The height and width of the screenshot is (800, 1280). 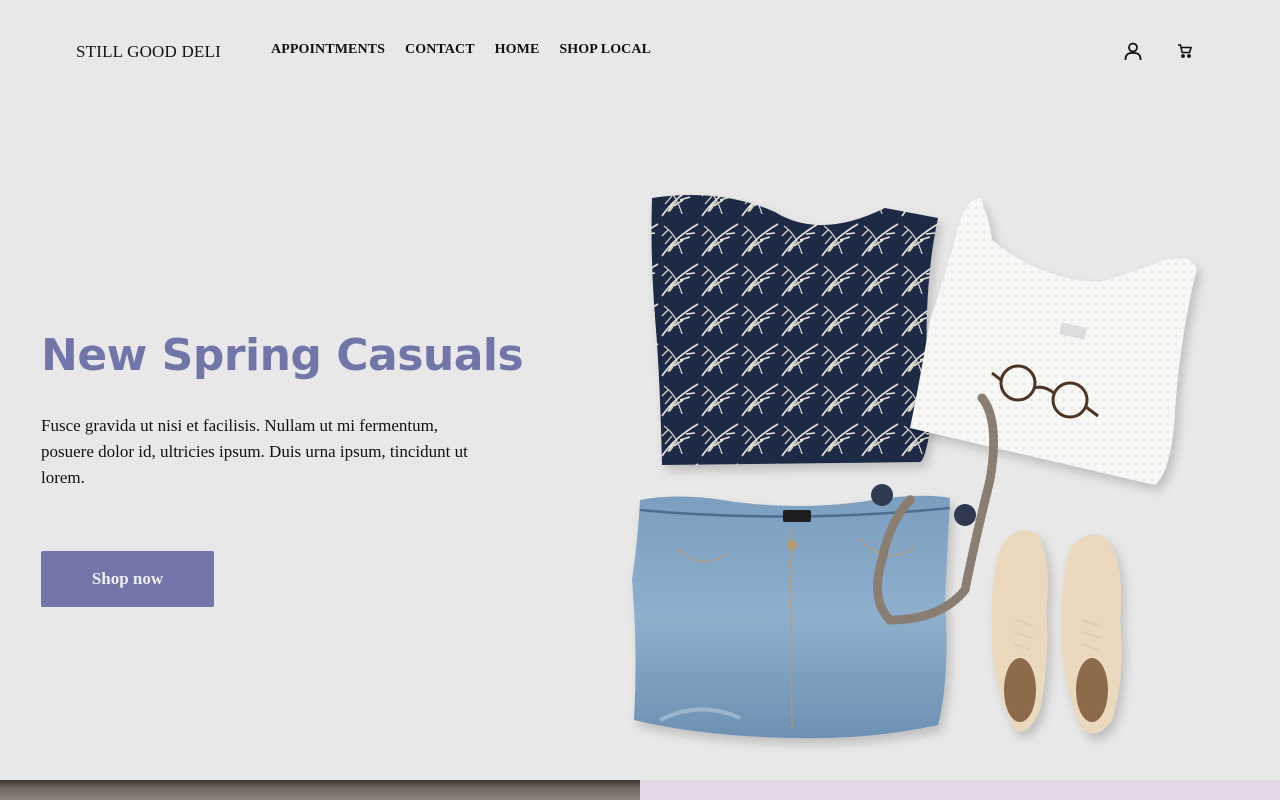 I want to click on next-section-panel-right, so click(x=960, y=790).